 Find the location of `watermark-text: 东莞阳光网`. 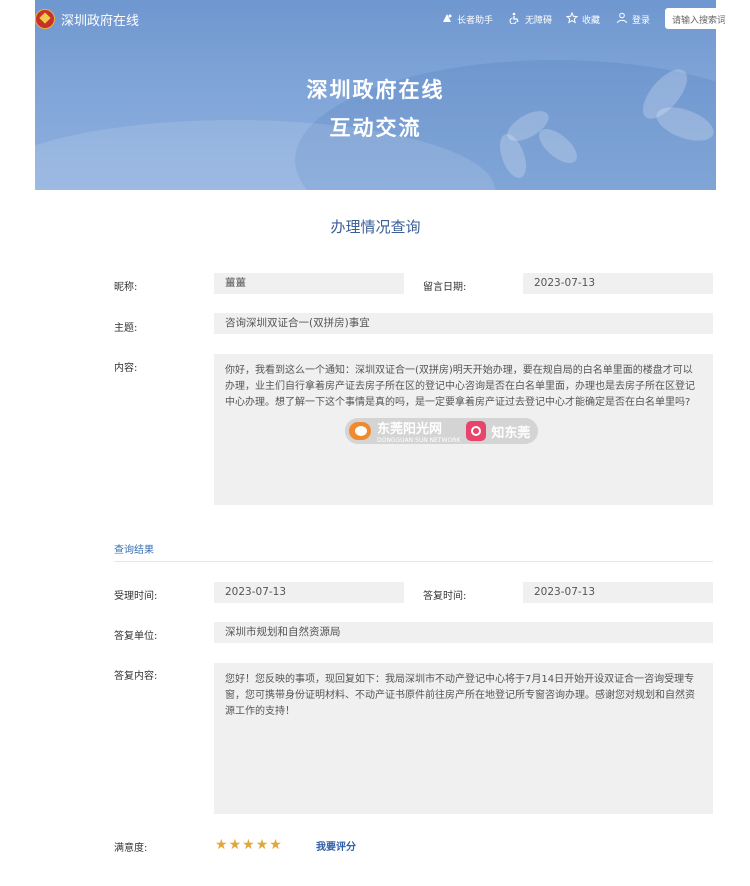

watermark-text: 东莞阳光网 is located at coordinates (410, 429).